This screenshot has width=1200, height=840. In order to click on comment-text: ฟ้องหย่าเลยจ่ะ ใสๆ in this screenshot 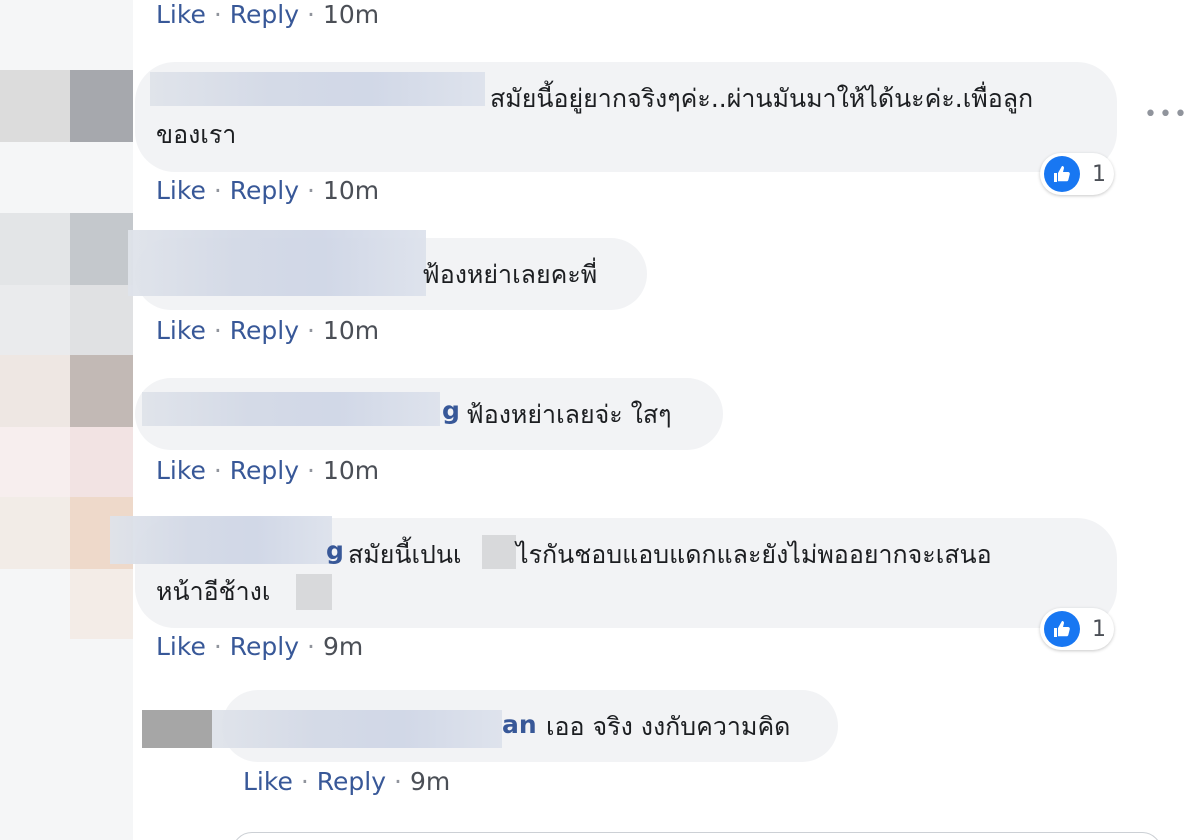, I will do `click(569, 414)`.